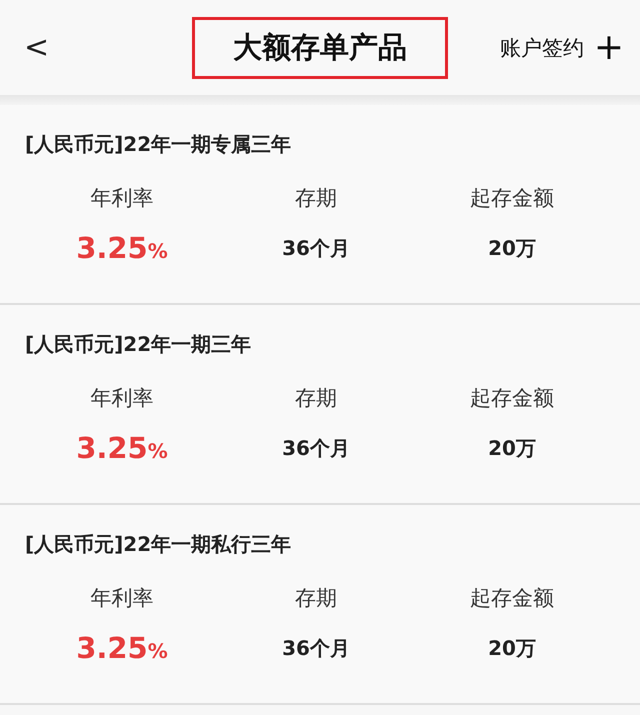 The height and width of the screenshot is (715, 640). Describe the element at coordinates (138, 344) in the screenshot. I see `product-name: [人民币元]22年一期三年` at that location.